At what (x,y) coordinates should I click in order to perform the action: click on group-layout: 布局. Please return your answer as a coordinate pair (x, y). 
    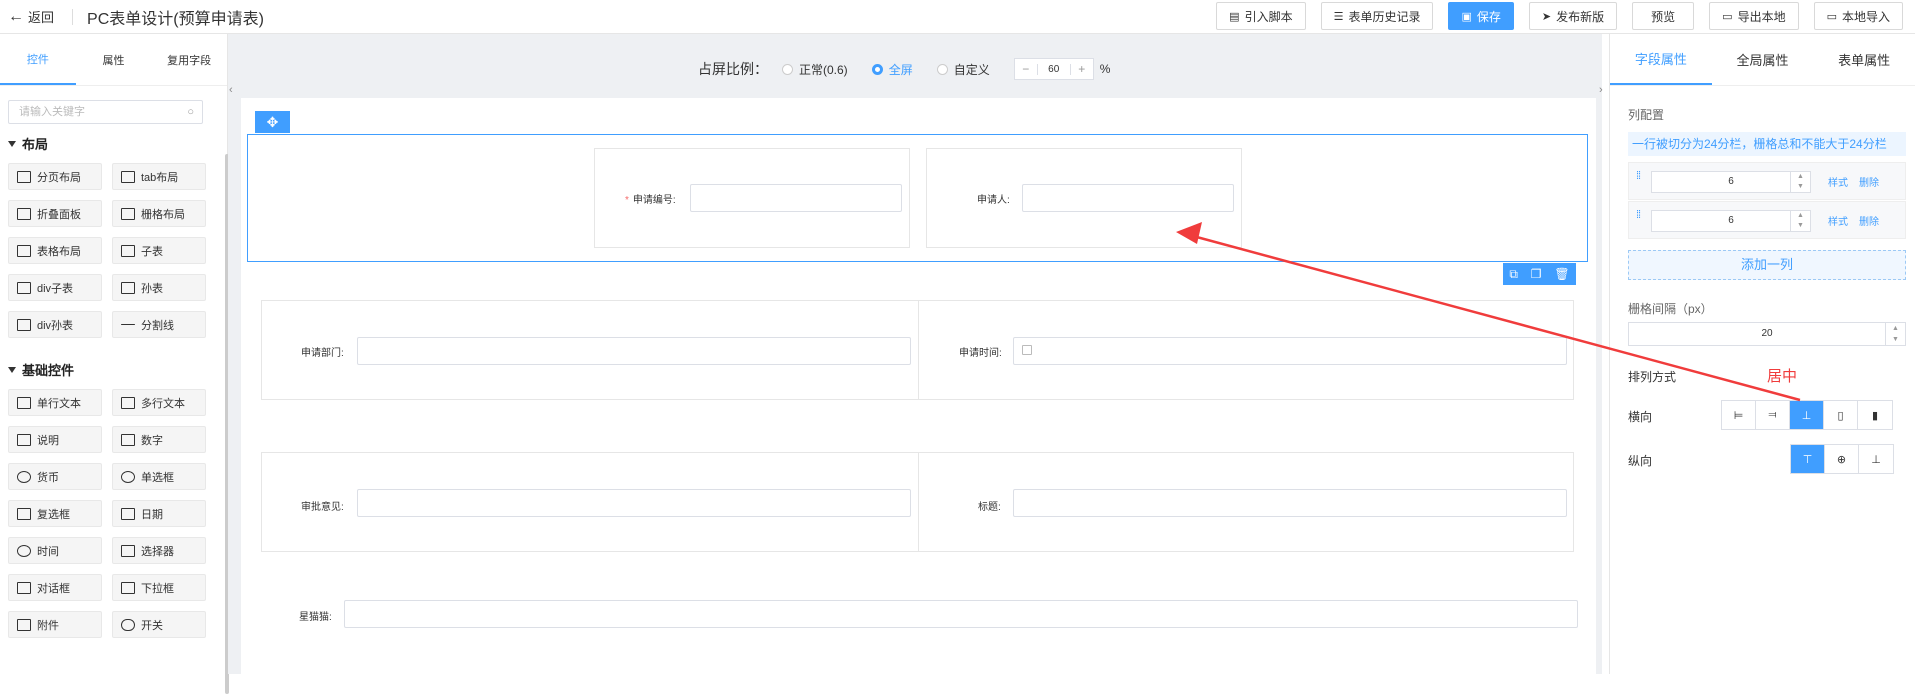
    Looking at the image, I should click on (117, 143).